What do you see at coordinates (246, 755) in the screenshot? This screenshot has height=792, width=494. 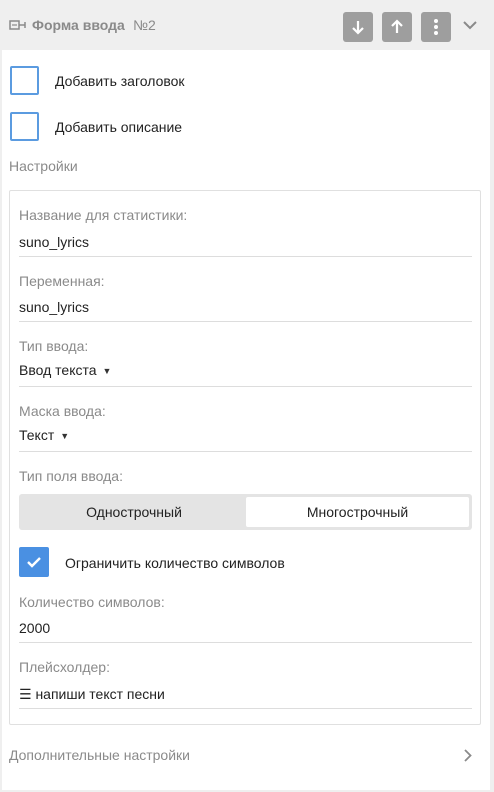 I see `advanced-settings-row: Дополнительные настройки` at bounding box center [246, 755].